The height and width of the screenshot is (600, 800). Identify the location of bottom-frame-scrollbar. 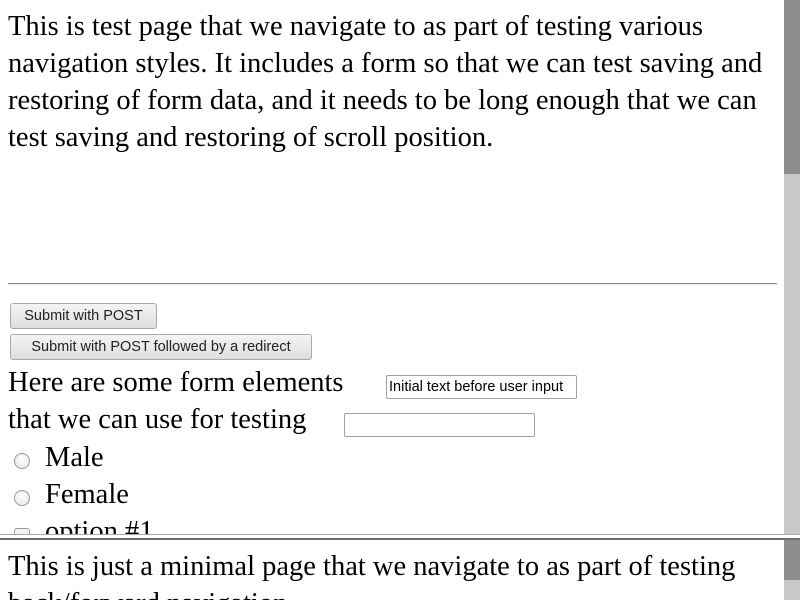
(792, 570).